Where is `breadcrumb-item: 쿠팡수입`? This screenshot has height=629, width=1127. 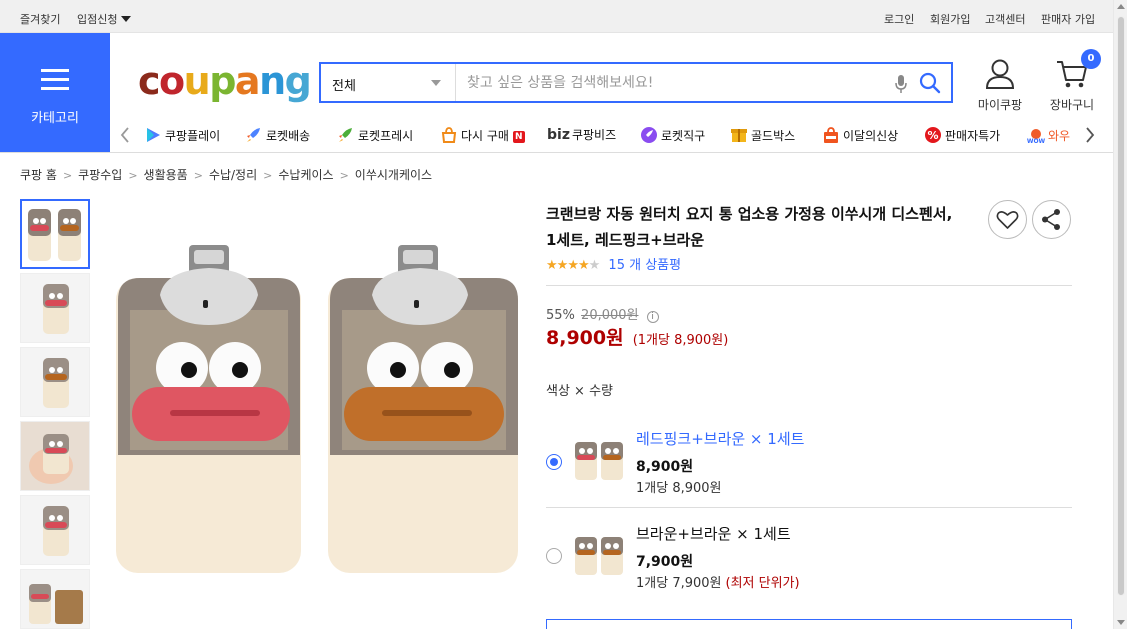
breadcrumb-item: 쿠팡수입 is located at coordinates (100, 175).